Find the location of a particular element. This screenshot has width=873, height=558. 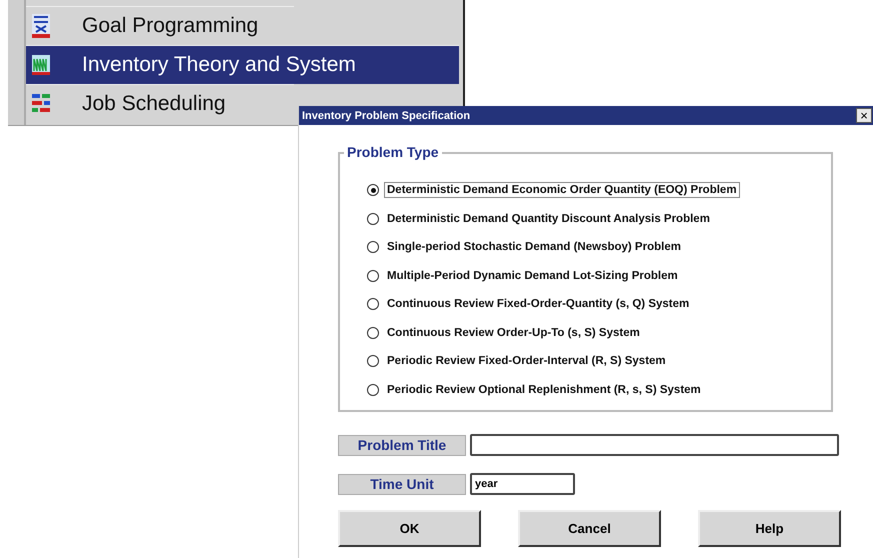

option-label: Periodic Review Optional Replenishment (R, s, S) System is located at coordinates (544, 390).